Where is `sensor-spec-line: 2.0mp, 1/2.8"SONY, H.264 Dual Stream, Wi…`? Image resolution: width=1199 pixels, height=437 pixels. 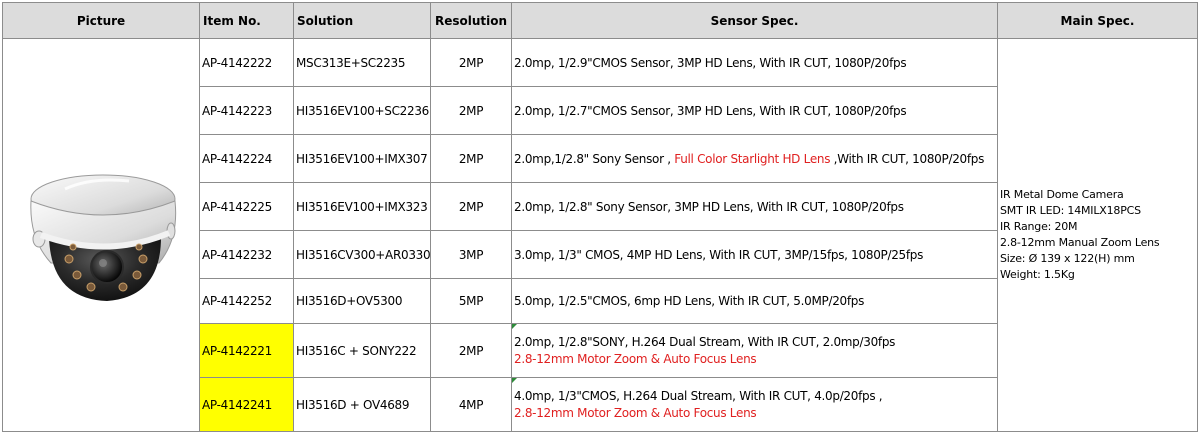
sensor-spec-line: 2.0mp, 1/2.8"SONY, H.264 Dual Stream, Wi… is located at coordinates (705, 341).